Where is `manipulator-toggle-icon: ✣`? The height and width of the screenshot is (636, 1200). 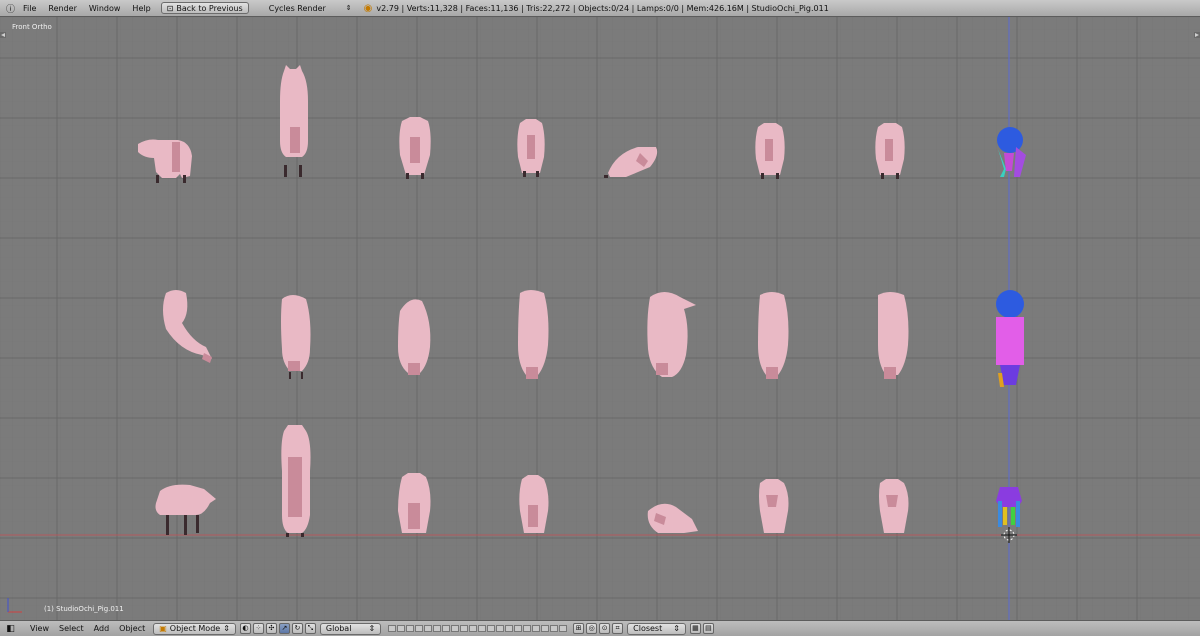 manipulator-toggle-icon: ✣ is located at coordinates (271, 628).